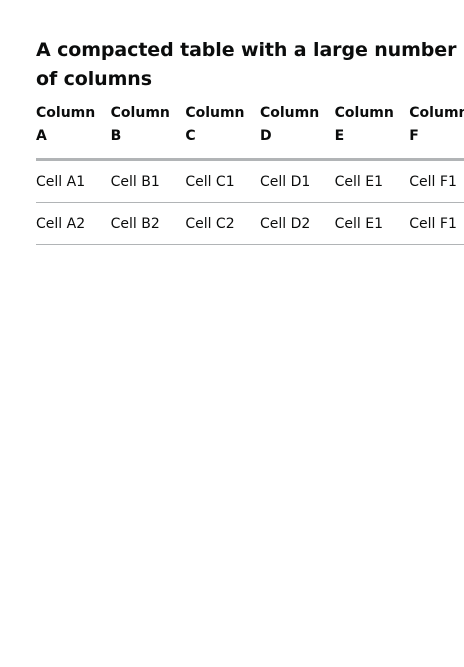 This screenshot has width=464, height=667. Describe the element at coordinates (116, 136) in the screenshot. I see `column-header-letter: B` at that location.